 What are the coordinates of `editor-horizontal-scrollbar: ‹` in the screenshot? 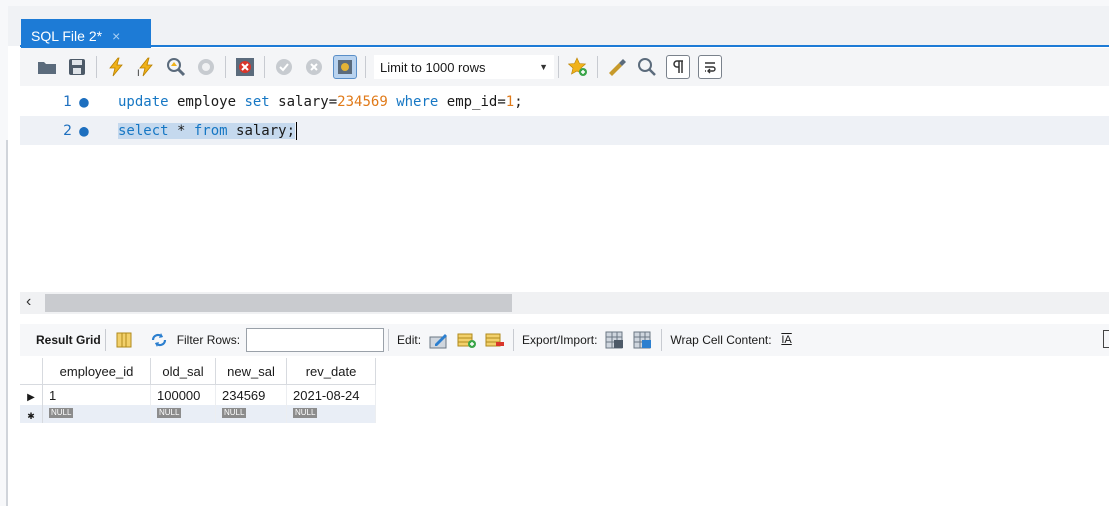 It's located at (564, 303).